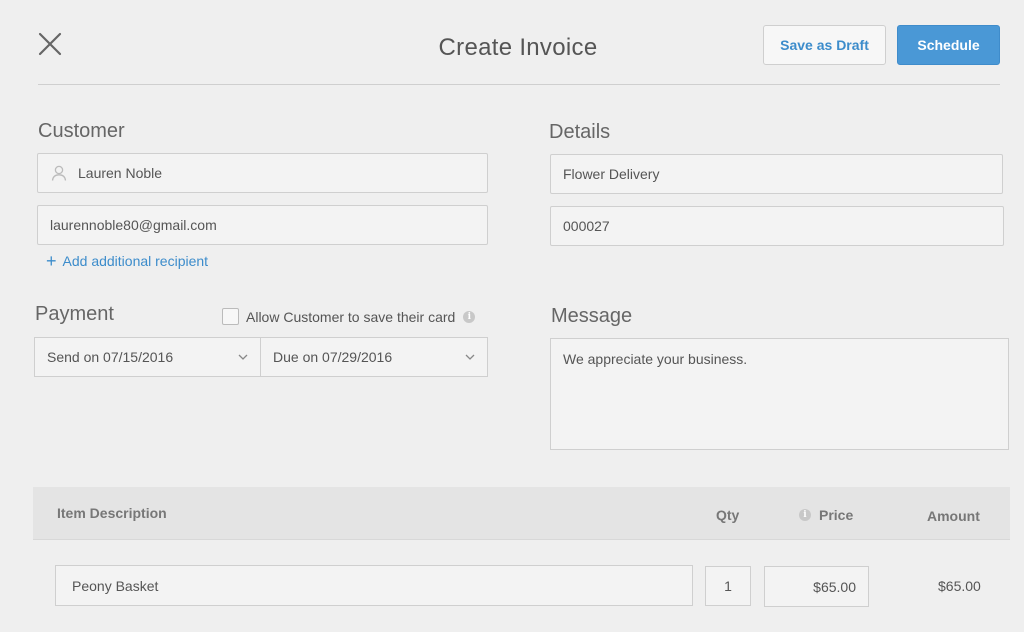 This screenshot has height=632, width=1024. Describe the element at coordinates (521, 513) in the screenshot. I see `items-table-header` at that location.